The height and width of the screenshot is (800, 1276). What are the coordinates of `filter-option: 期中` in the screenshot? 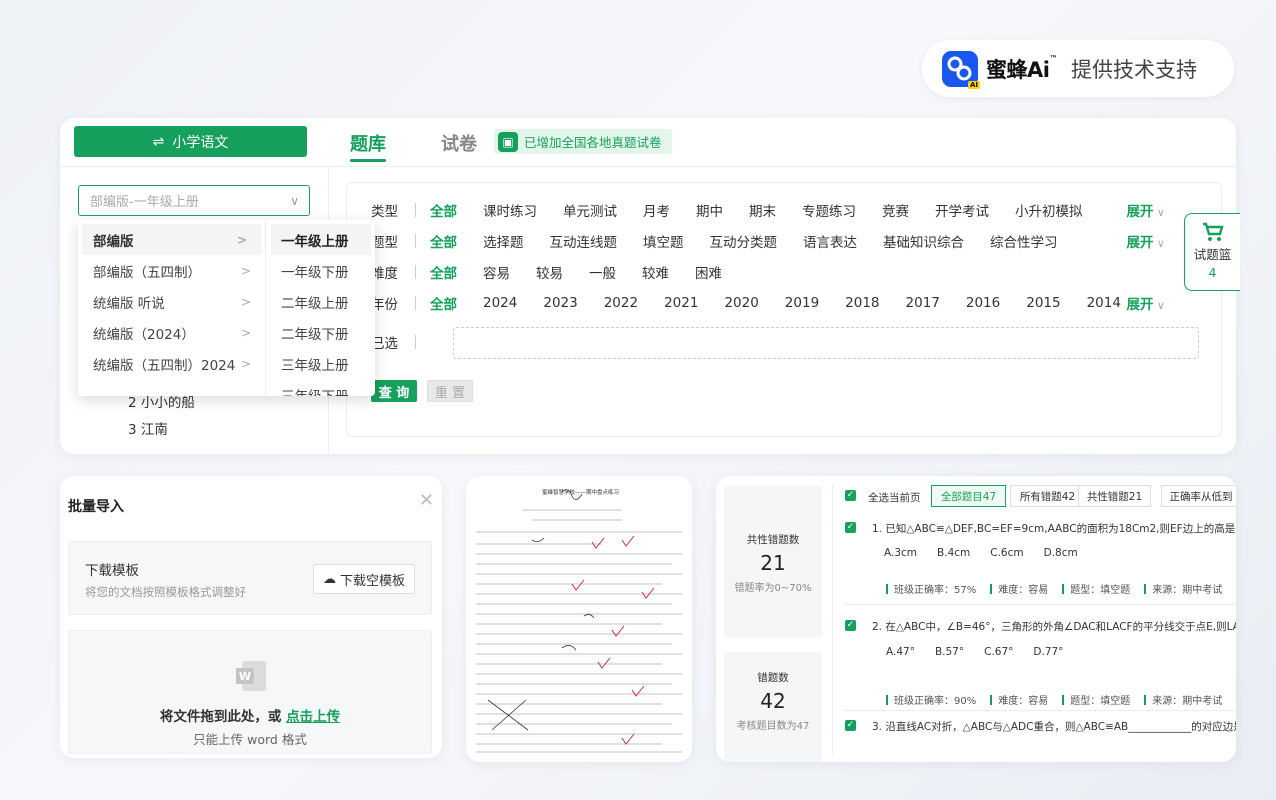 It's located at (709, 210).